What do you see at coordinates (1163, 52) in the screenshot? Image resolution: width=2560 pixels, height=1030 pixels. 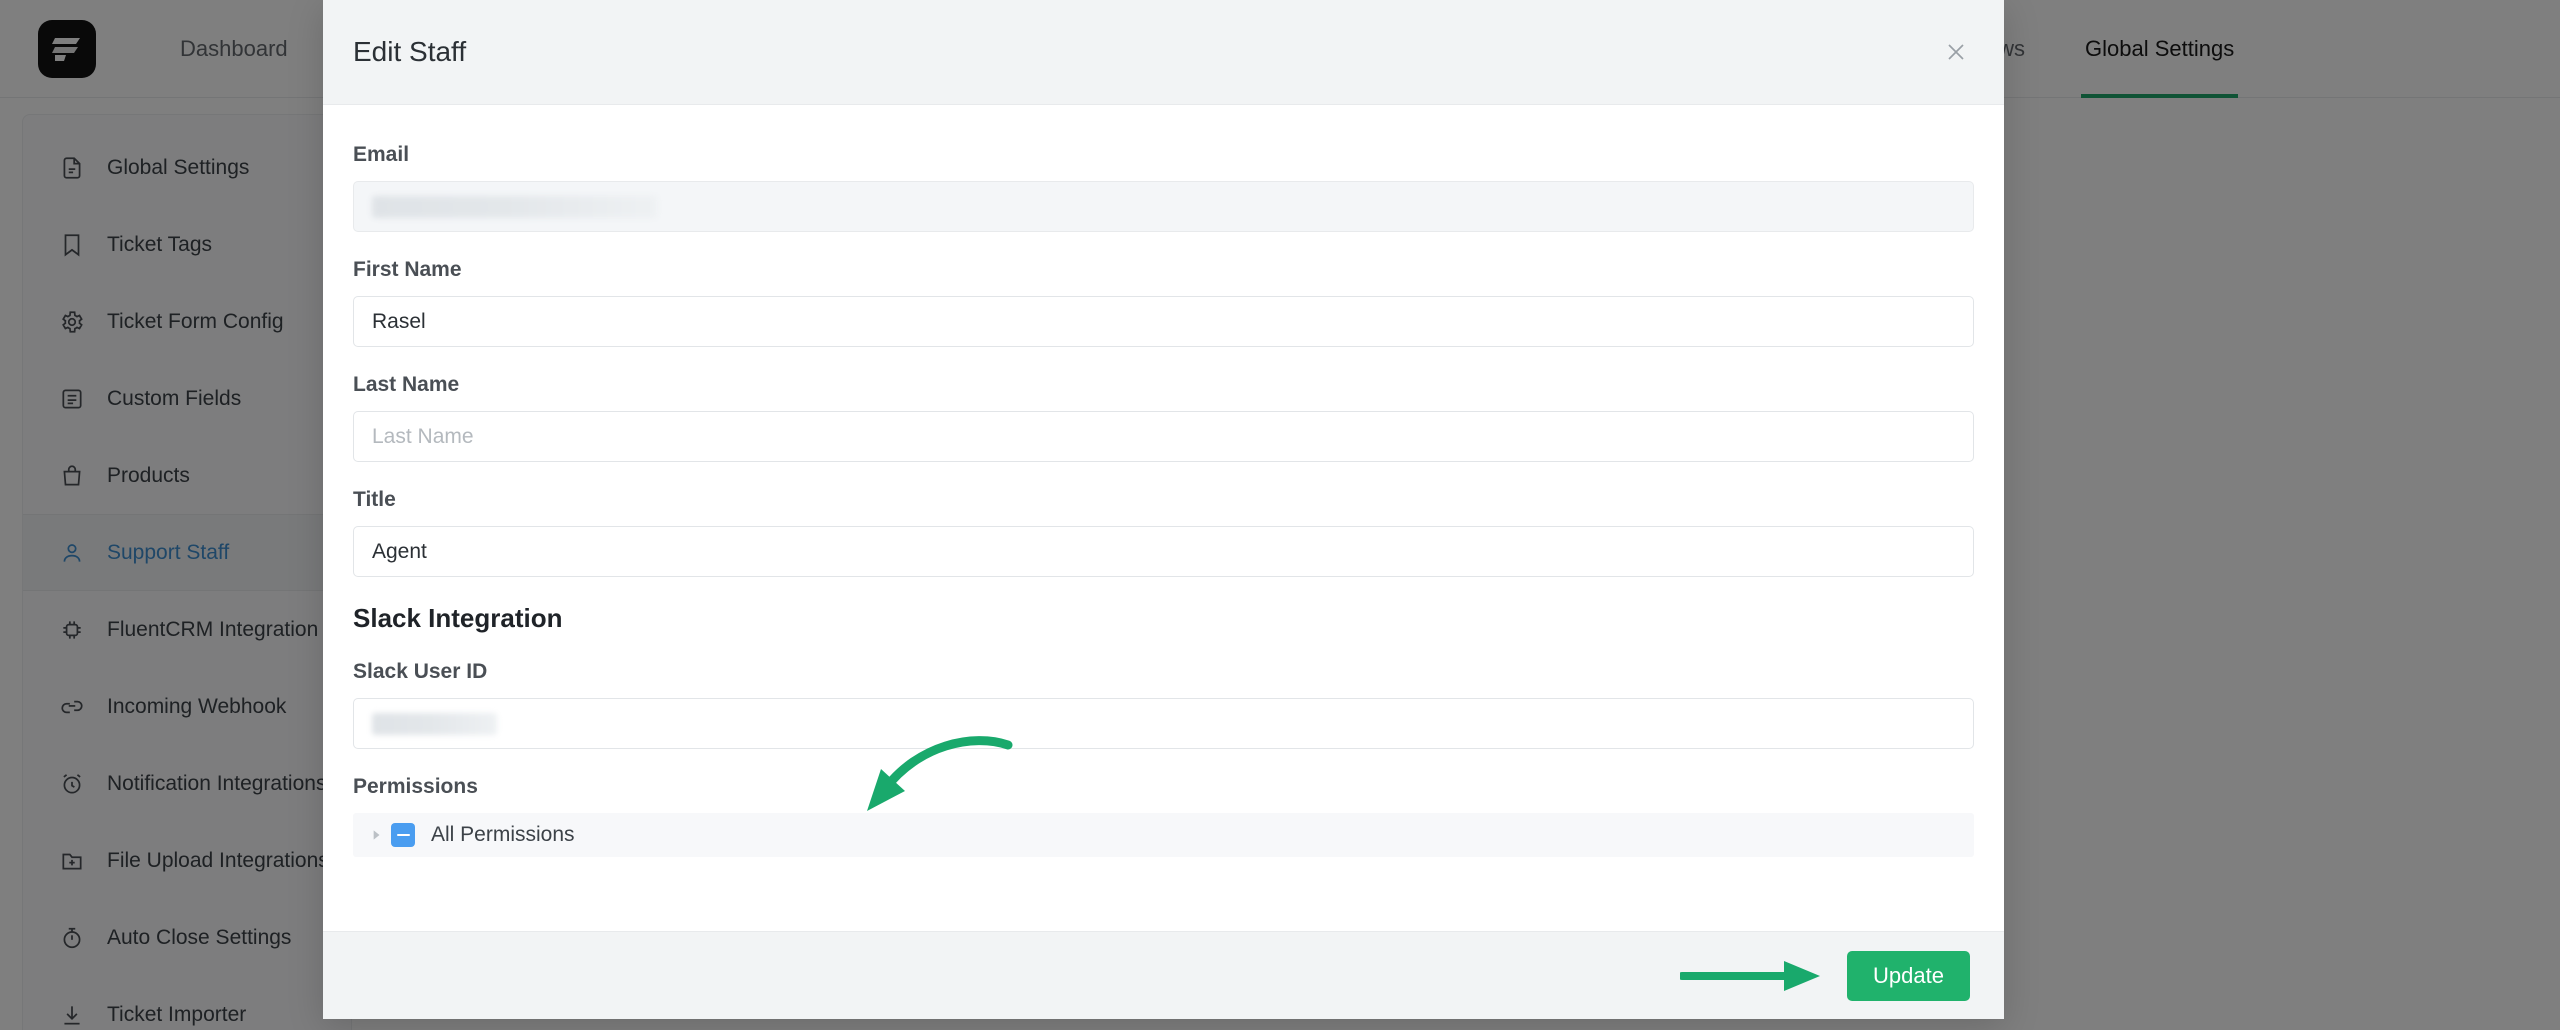 I see `modal-header: Edit Staff` at bounding box center [1163, 52].